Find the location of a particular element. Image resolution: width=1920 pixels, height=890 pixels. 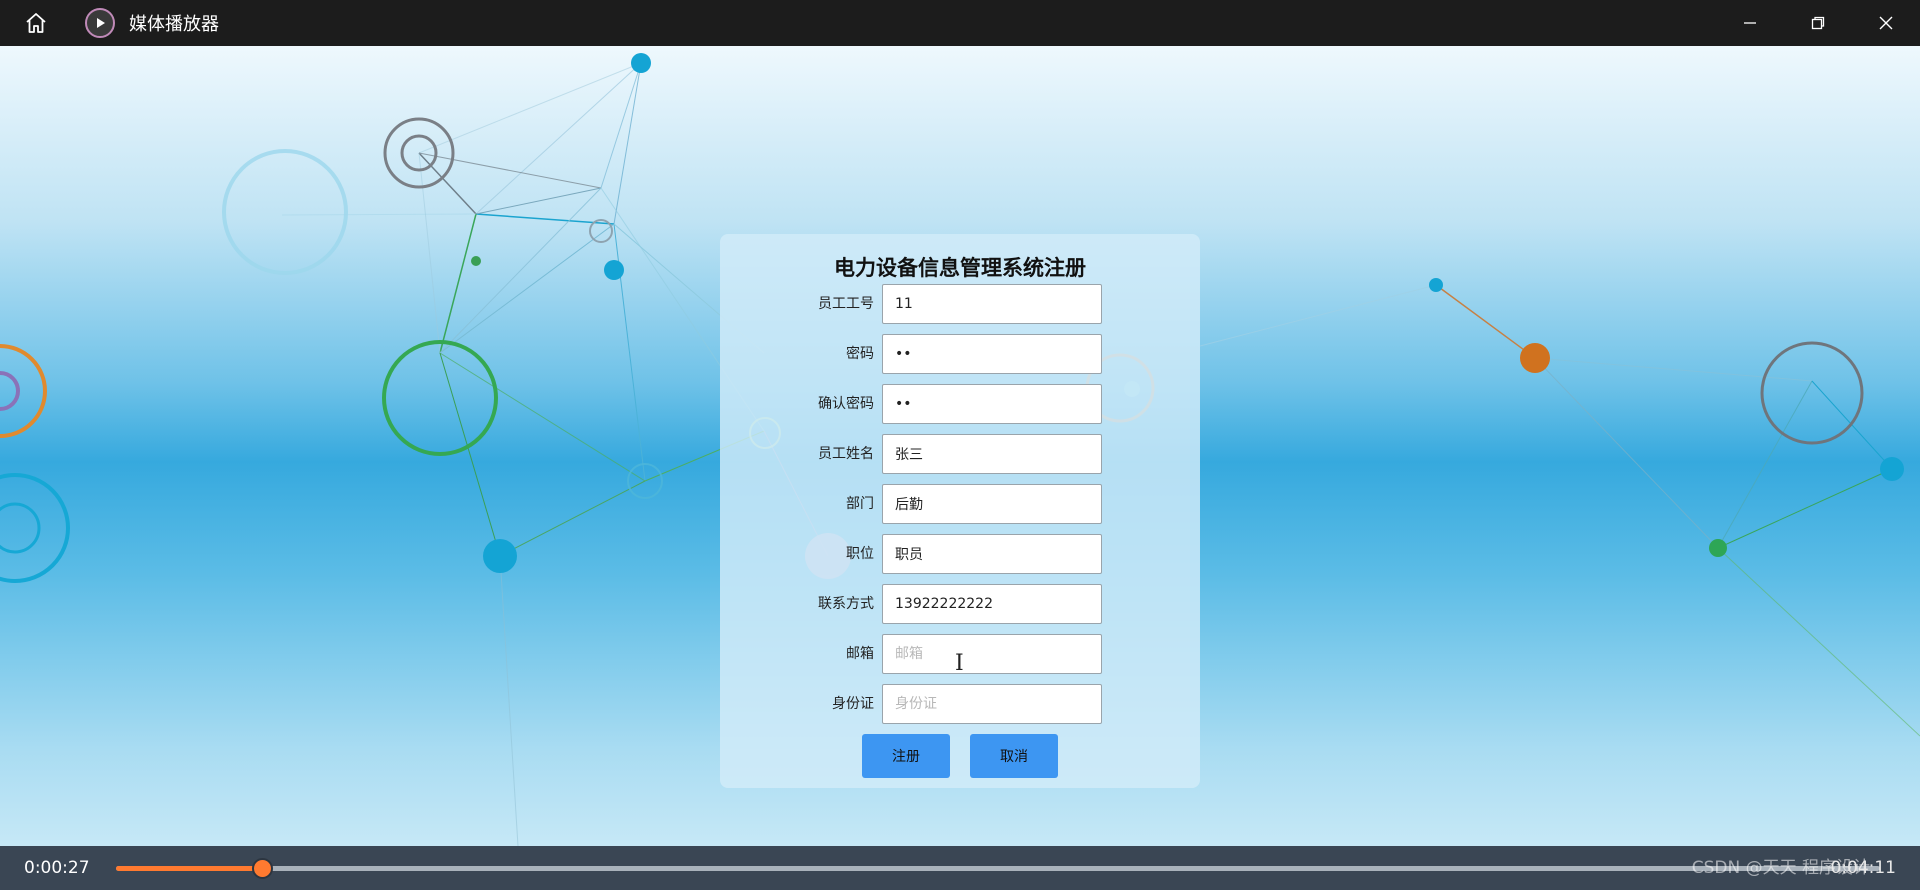

id-card-input is located at coordinates (992, 704).